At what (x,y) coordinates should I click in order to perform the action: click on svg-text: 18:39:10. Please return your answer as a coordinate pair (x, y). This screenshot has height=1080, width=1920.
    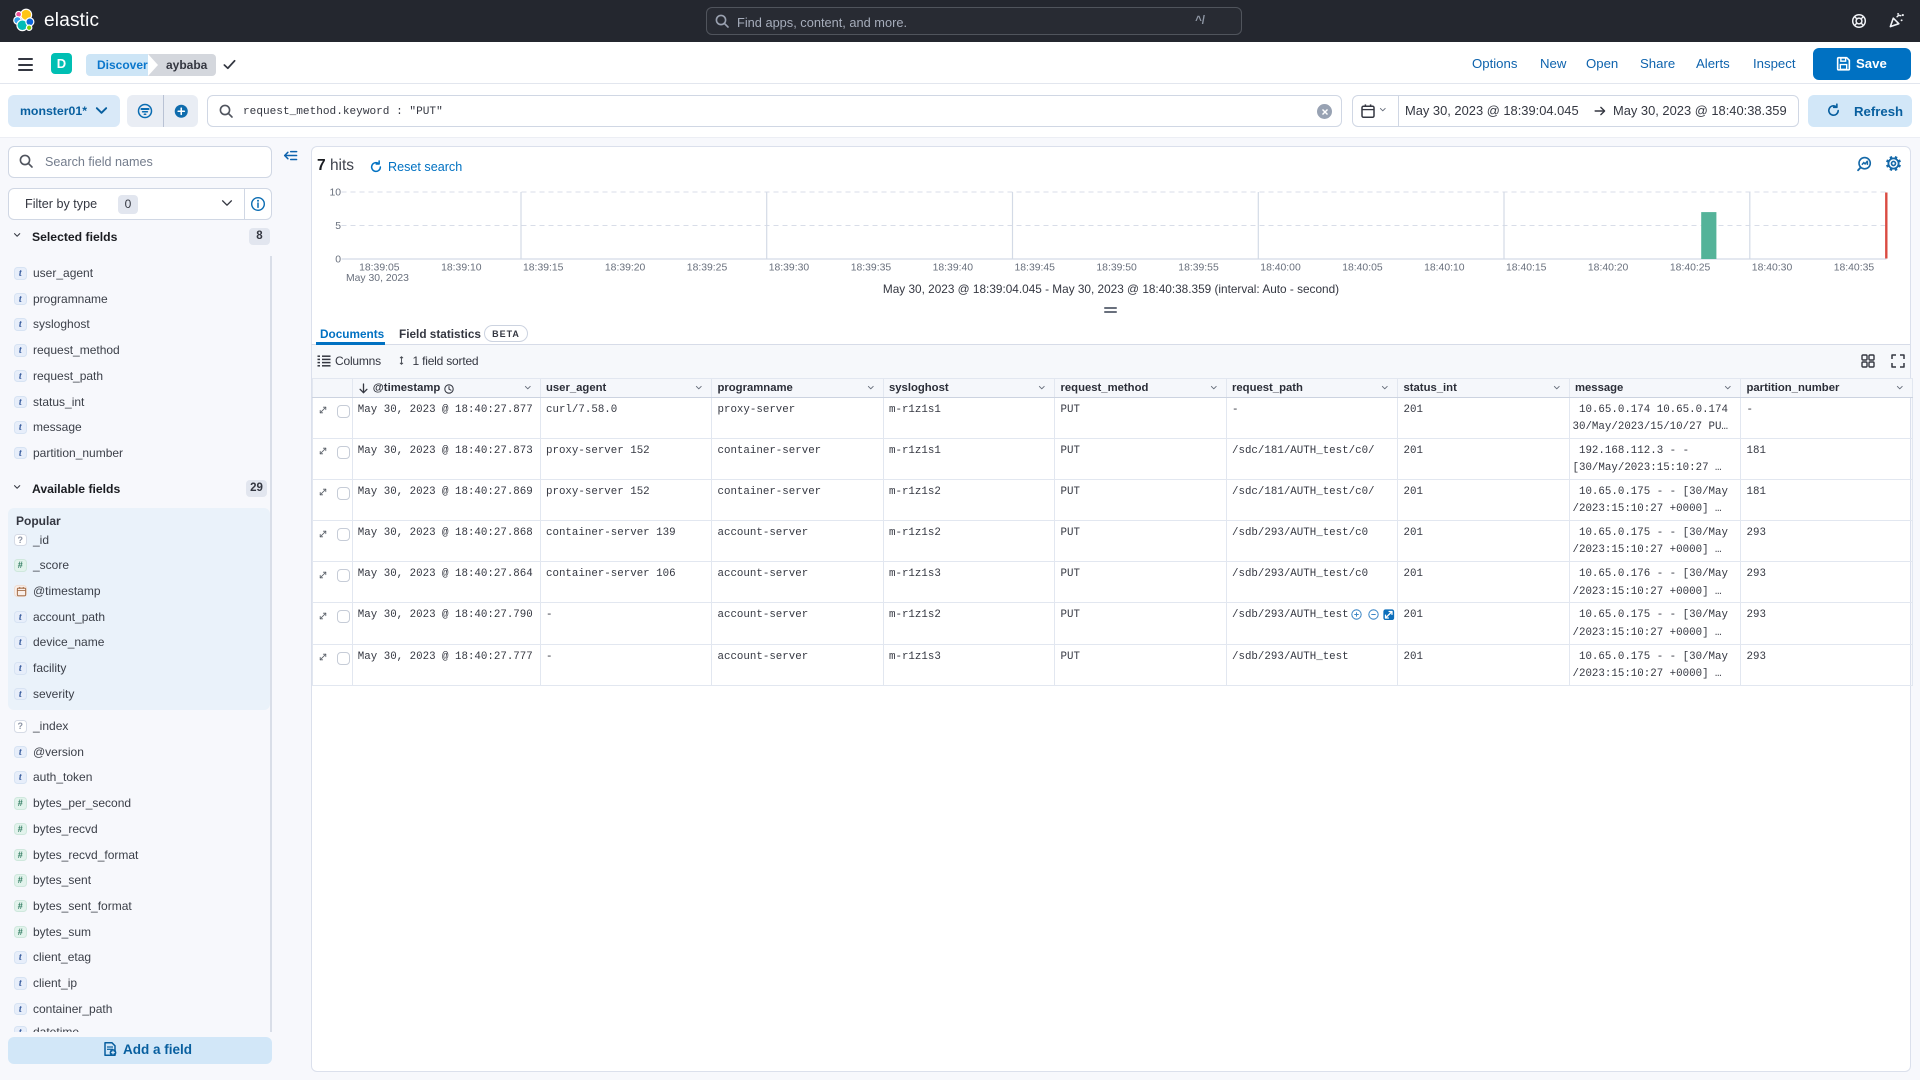
    Looking at the image, I should click on (461, 268).